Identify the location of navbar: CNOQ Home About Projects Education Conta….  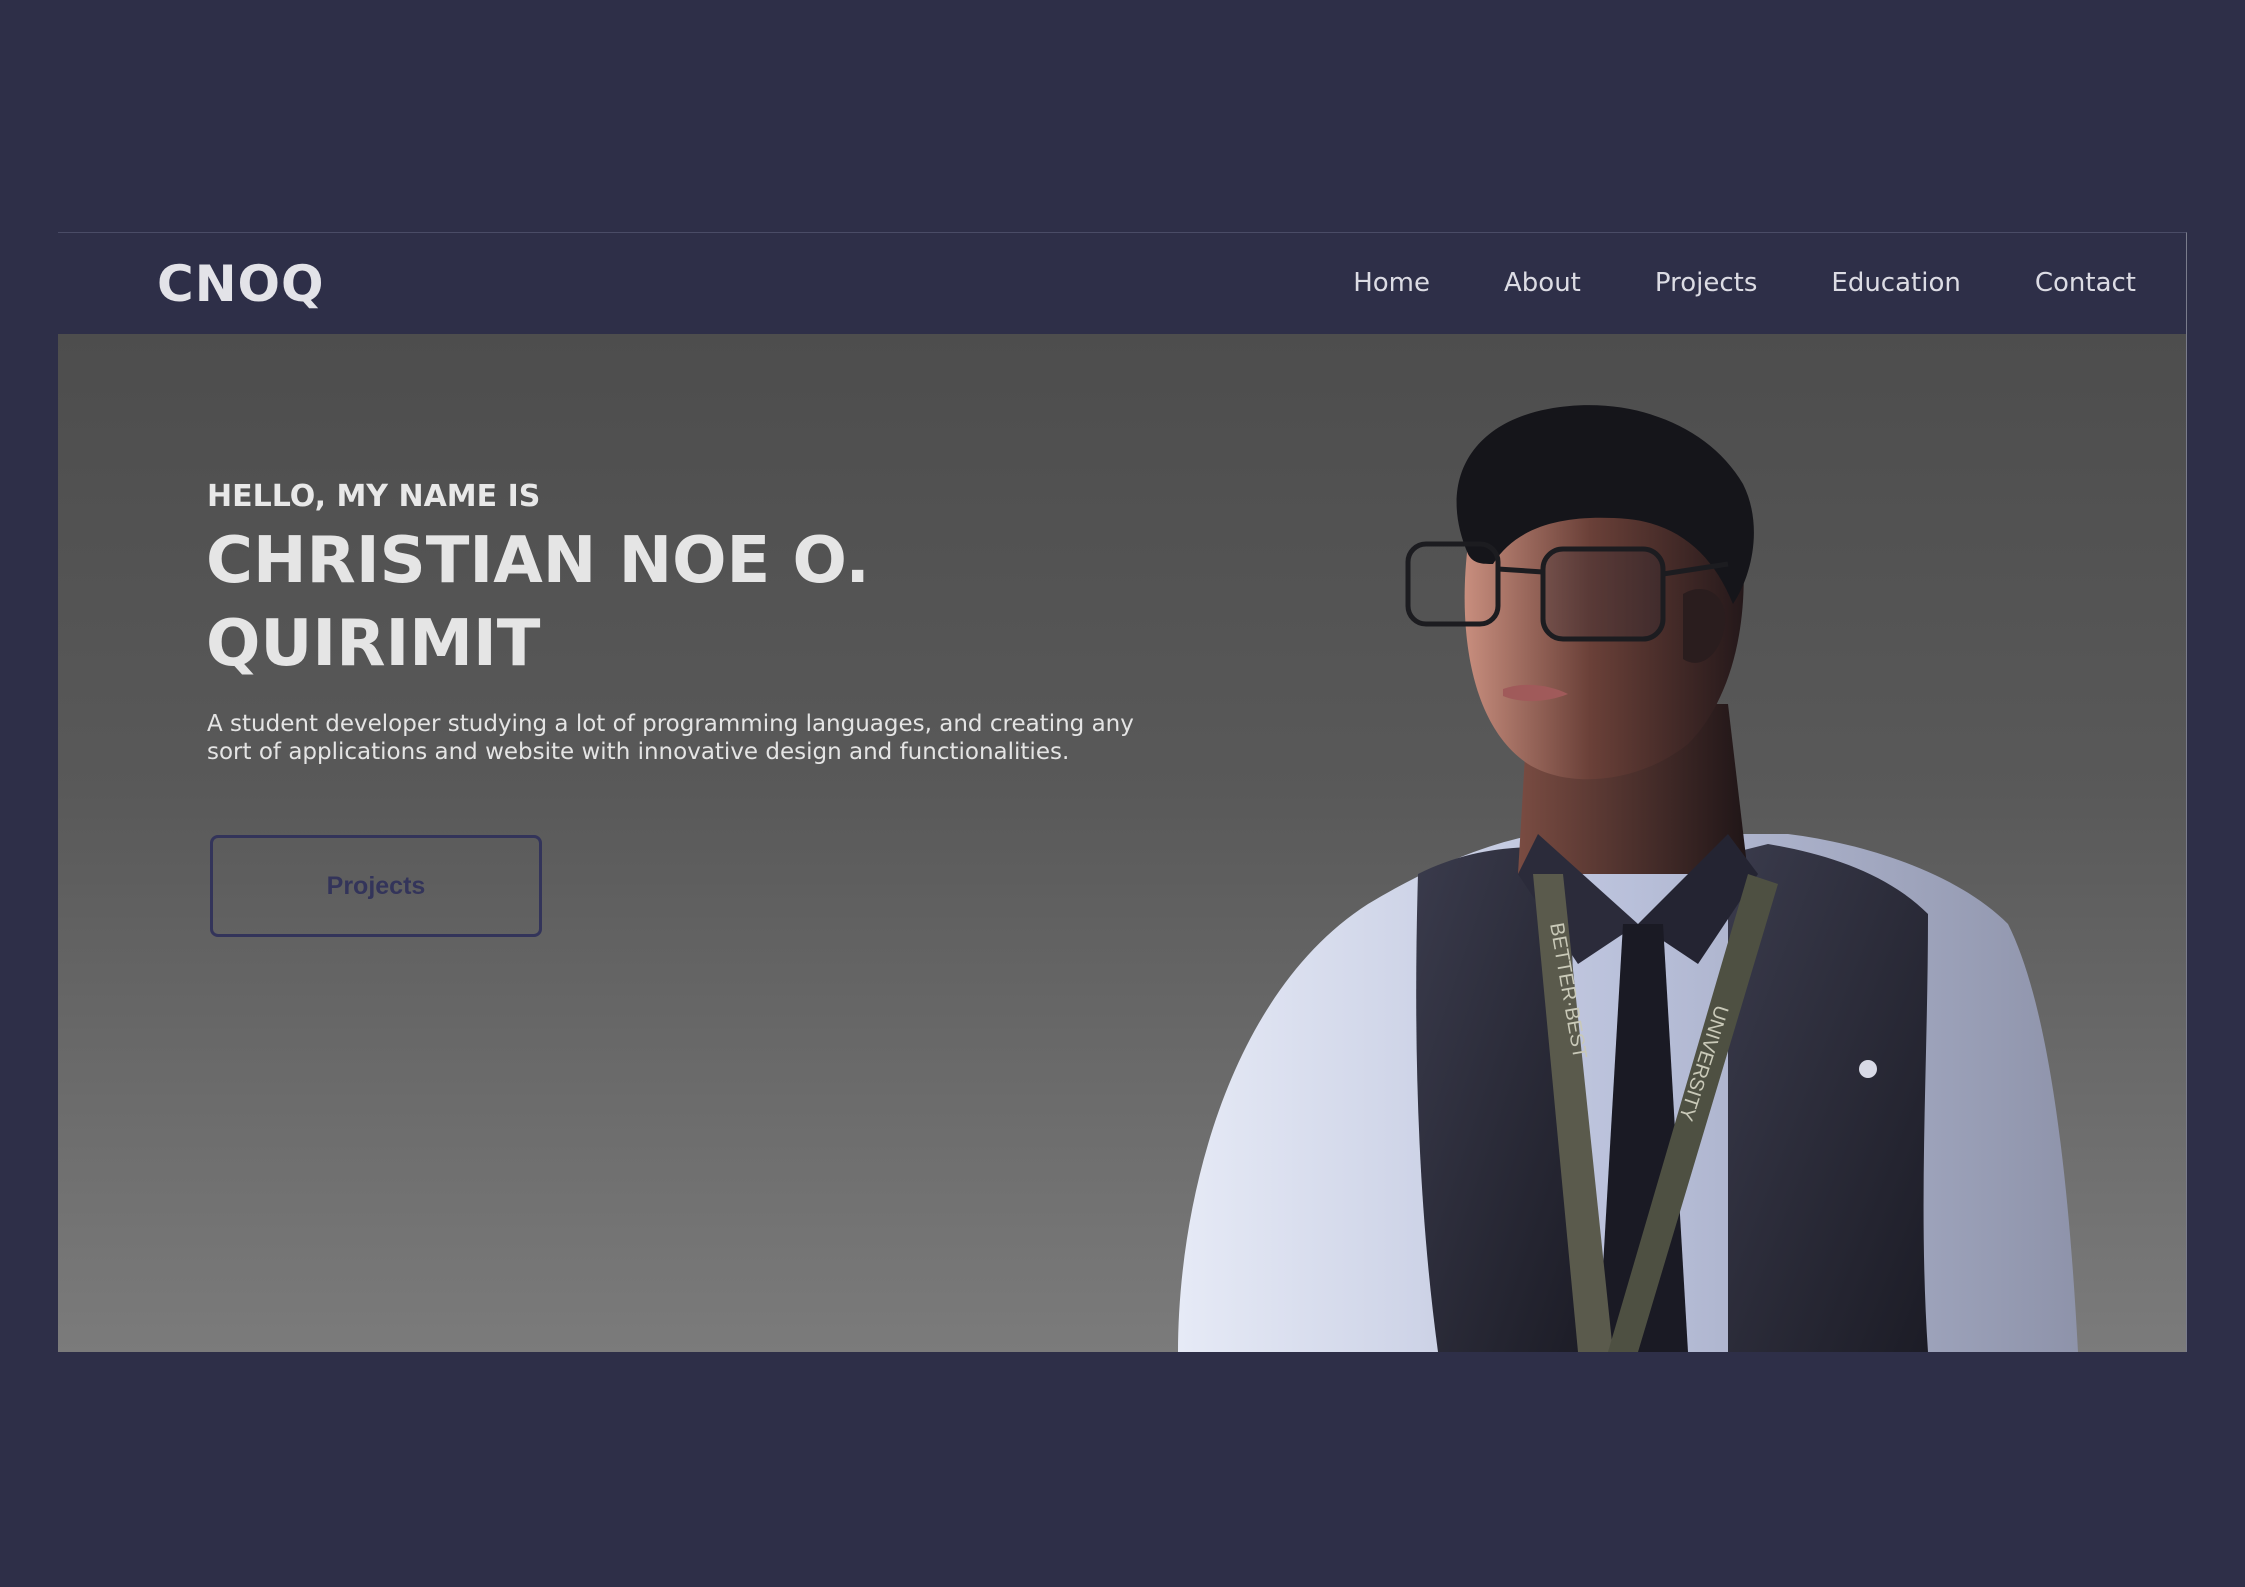
(1122, 283).